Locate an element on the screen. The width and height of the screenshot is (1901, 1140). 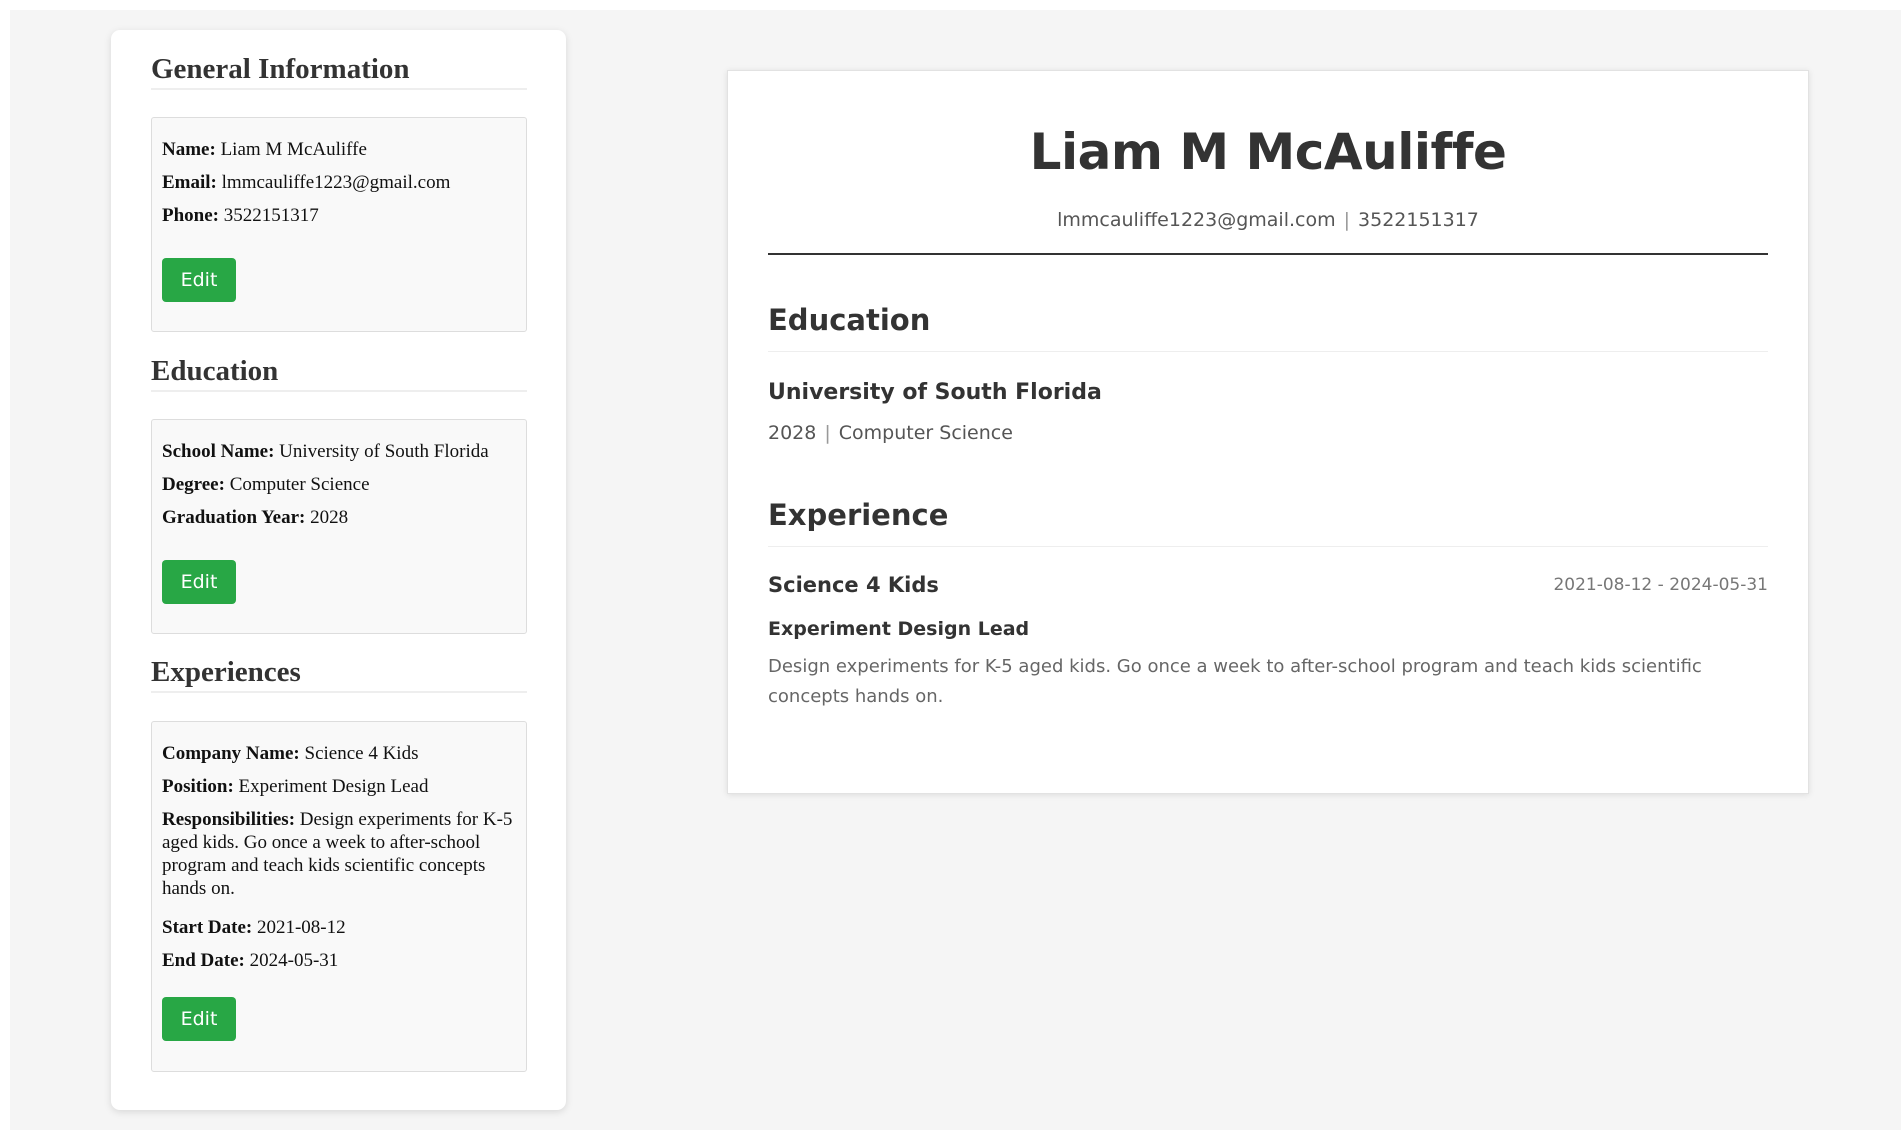
email-label: Email: is located at coordinates (189, 182).